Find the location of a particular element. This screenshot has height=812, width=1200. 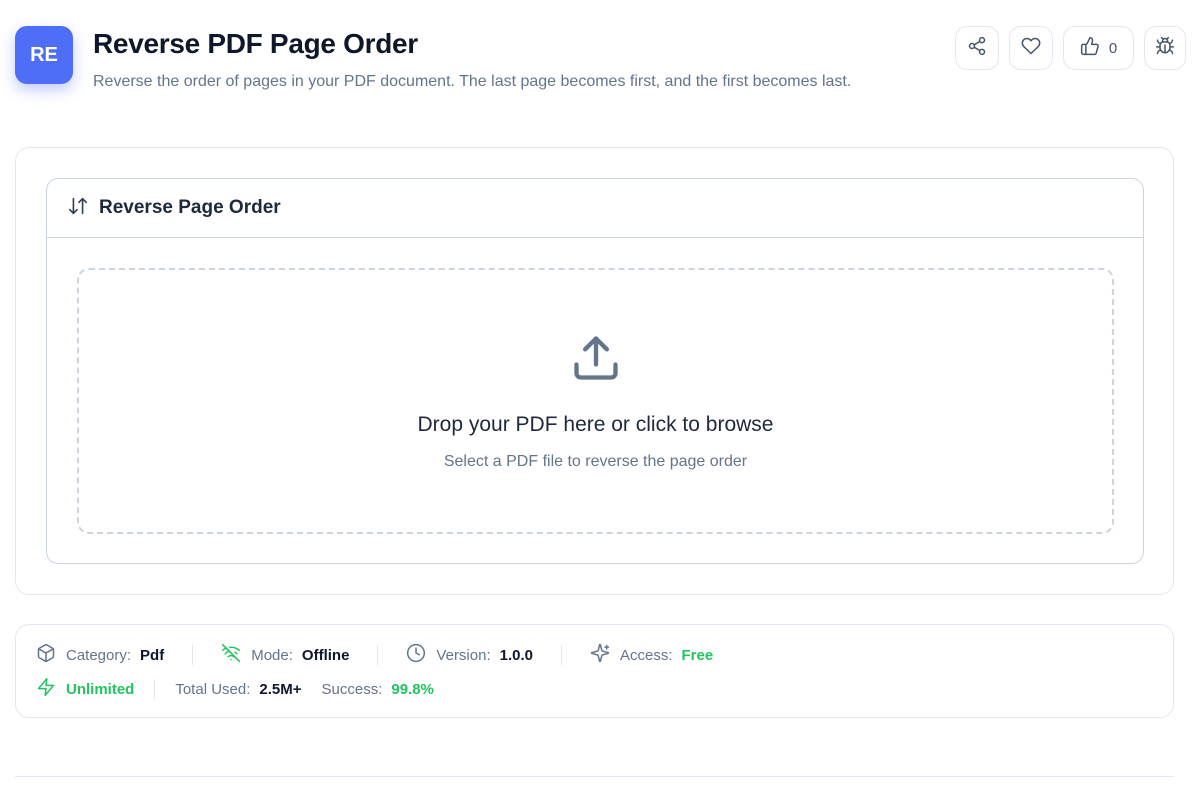

success-label: Success: is located at coordinates (352, 689).